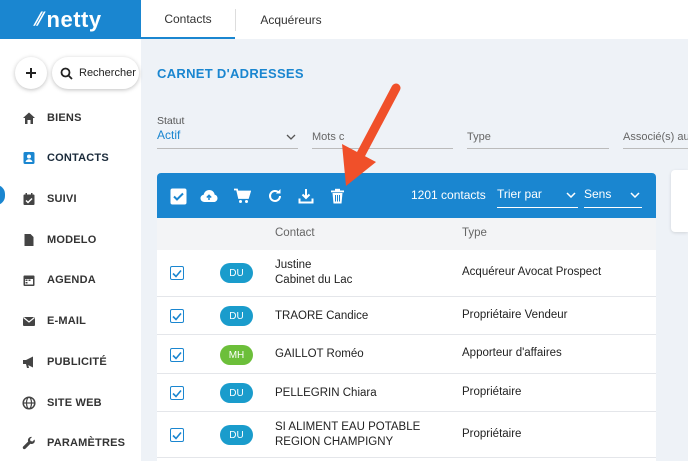 The height and width of the screenshot is (461, 688). Describe the element at coordinates (519, 194) in the screenshot. I see `sort-by-label: Trier par` at that location.